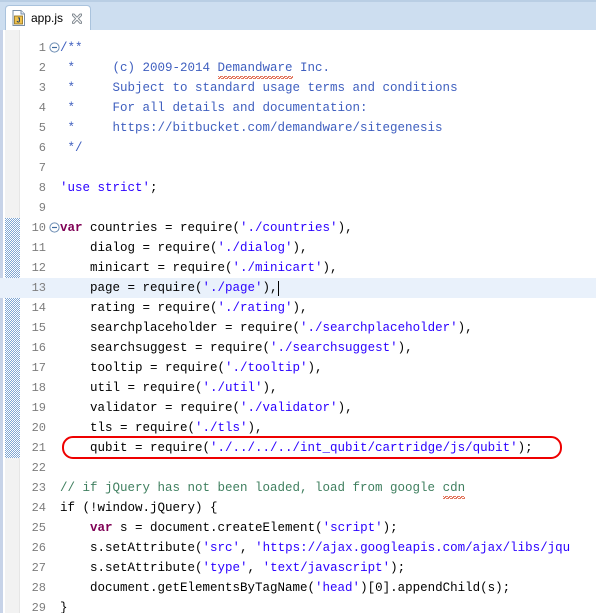 The width and height of the screenshot is (596, 613). I want to click on line-number: 17, so click(38, 368).